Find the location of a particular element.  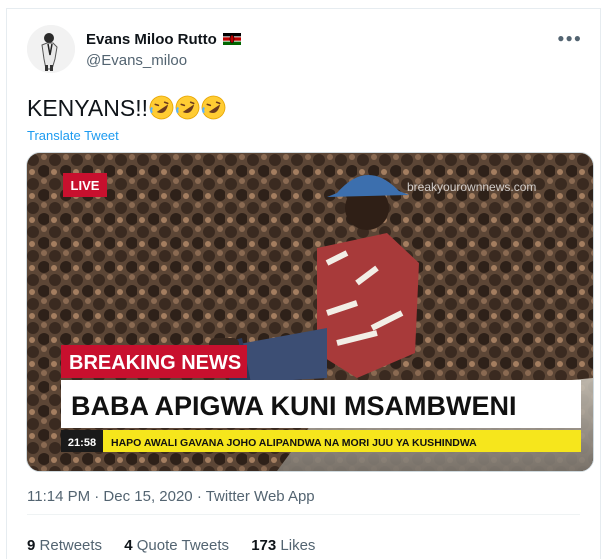

tweet-text: KENYANS!! is located at coordinates (126, 108).